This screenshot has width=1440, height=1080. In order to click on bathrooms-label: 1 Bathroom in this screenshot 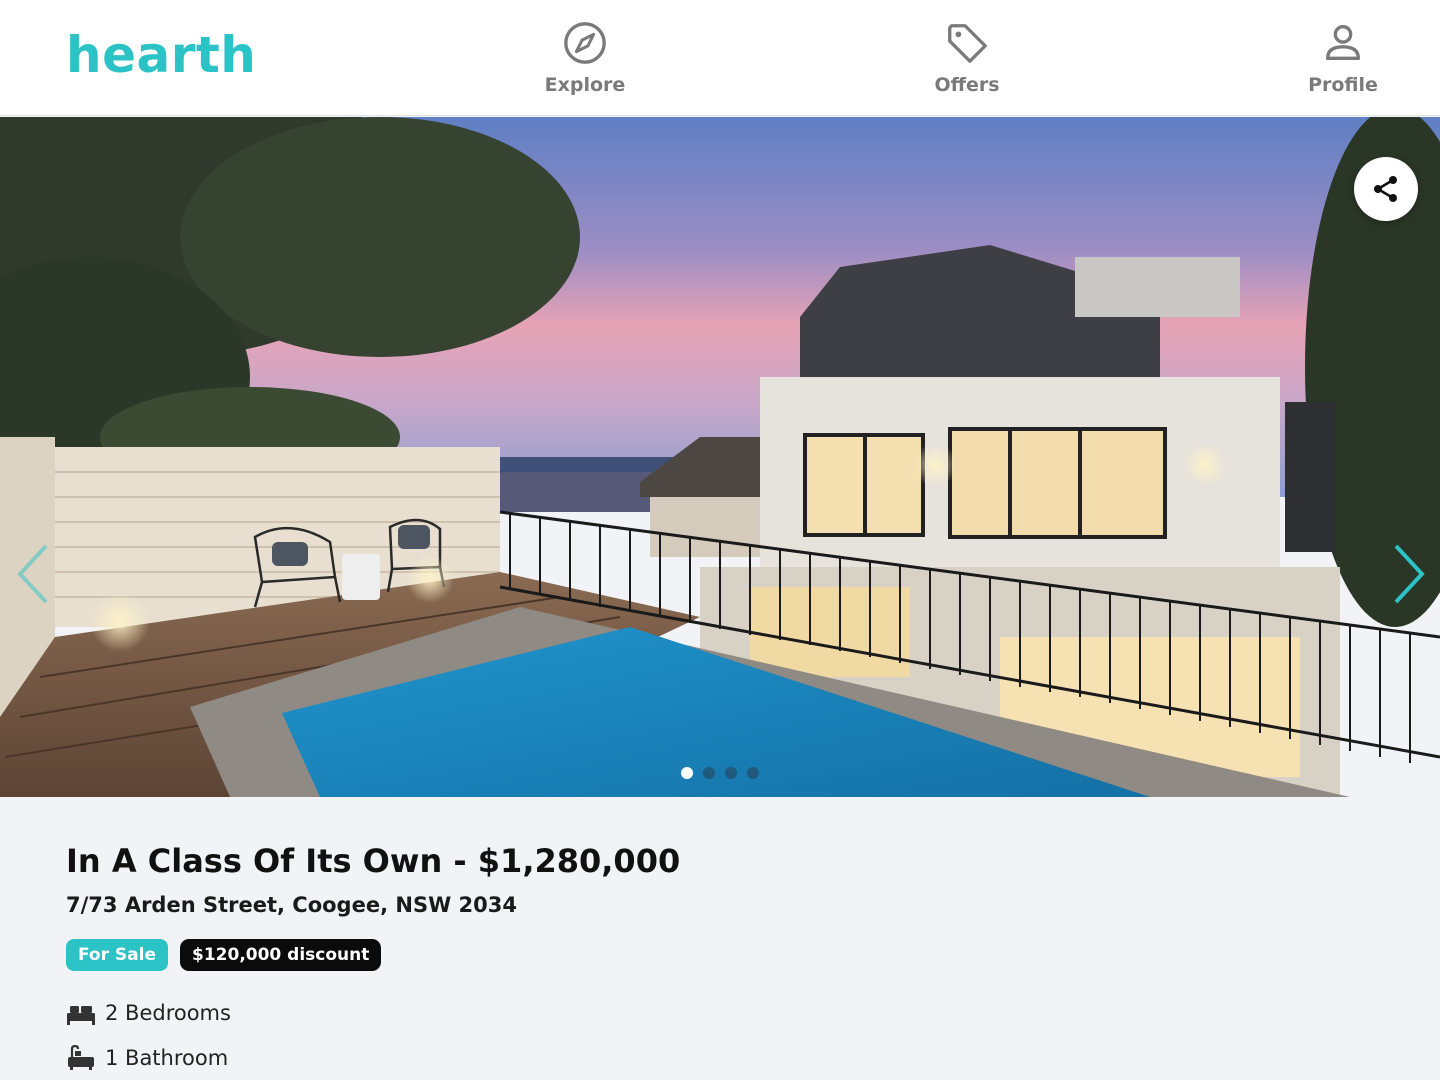, I will do `click(167, 1058)`.